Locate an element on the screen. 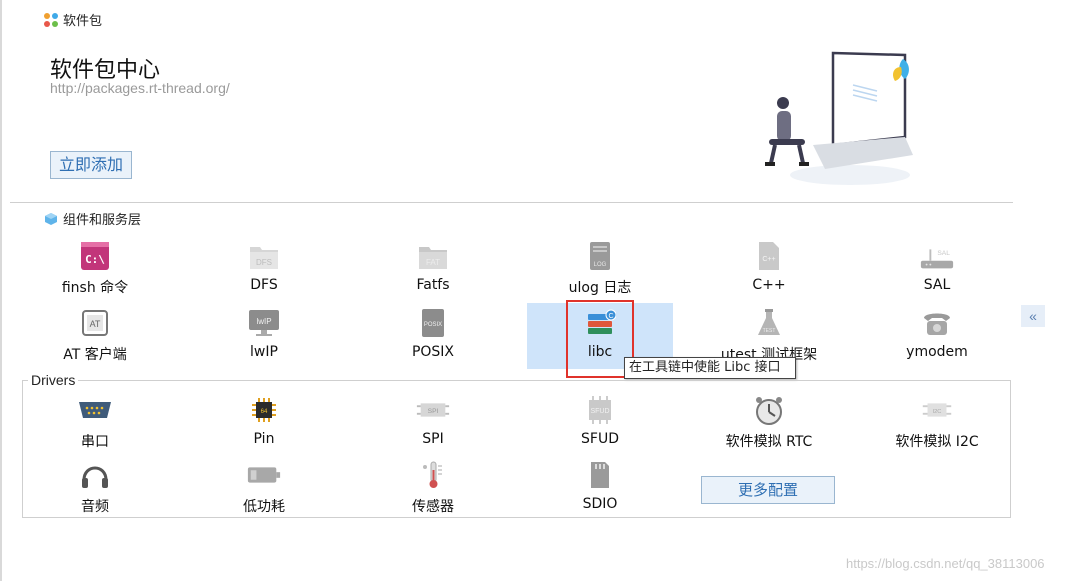 The width and height of the screenshot is (1080, 581). component-cpp: C++ C++ is located at coordinates (769, 269).